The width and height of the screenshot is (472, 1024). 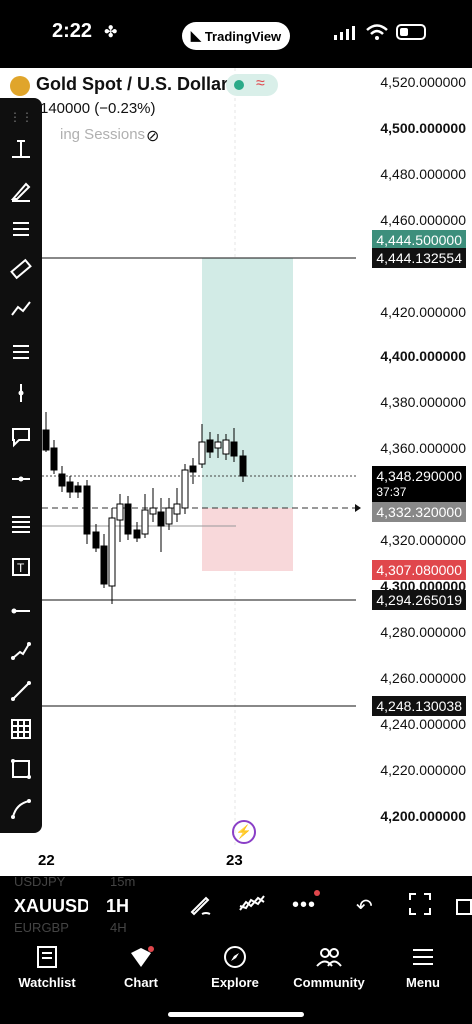 I want to click on brand-label: TradingView, so click(x=243, y=36).